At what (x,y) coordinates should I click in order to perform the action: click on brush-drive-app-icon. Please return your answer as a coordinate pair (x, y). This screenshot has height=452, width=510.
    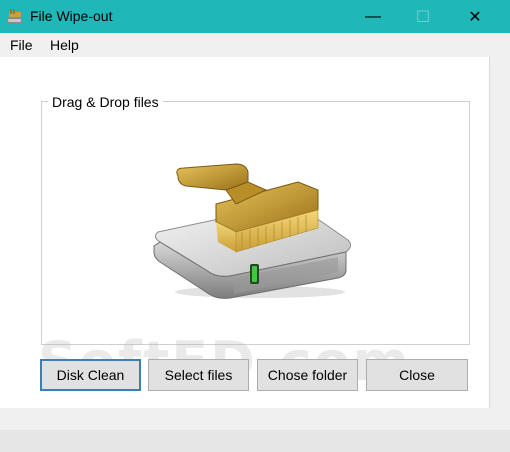
    Looking at the image, I should click on (14, 16).